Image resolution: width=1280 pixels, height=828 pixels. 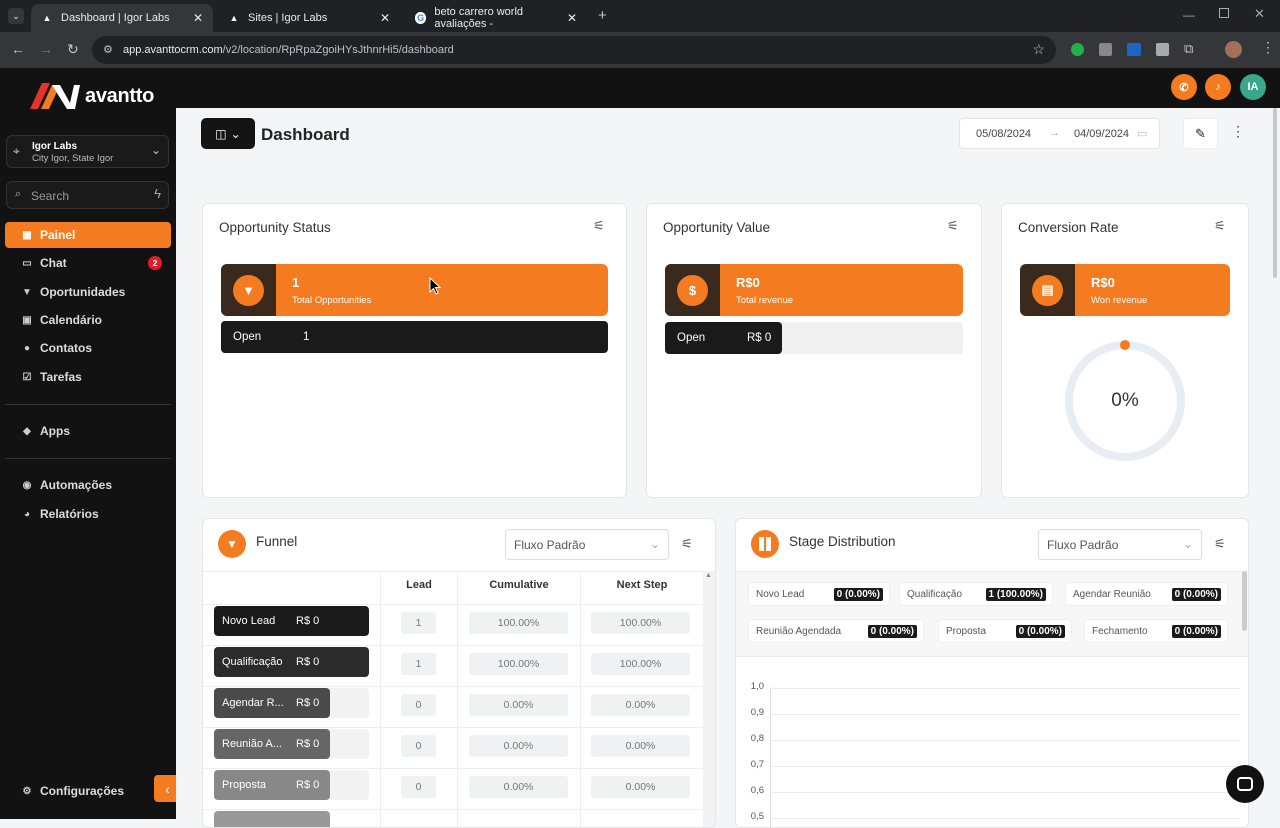 What do you see at coordinates (73, 49) in the screenshot?
I see `reload-icon: ↻` at bounding box center [73, 49].